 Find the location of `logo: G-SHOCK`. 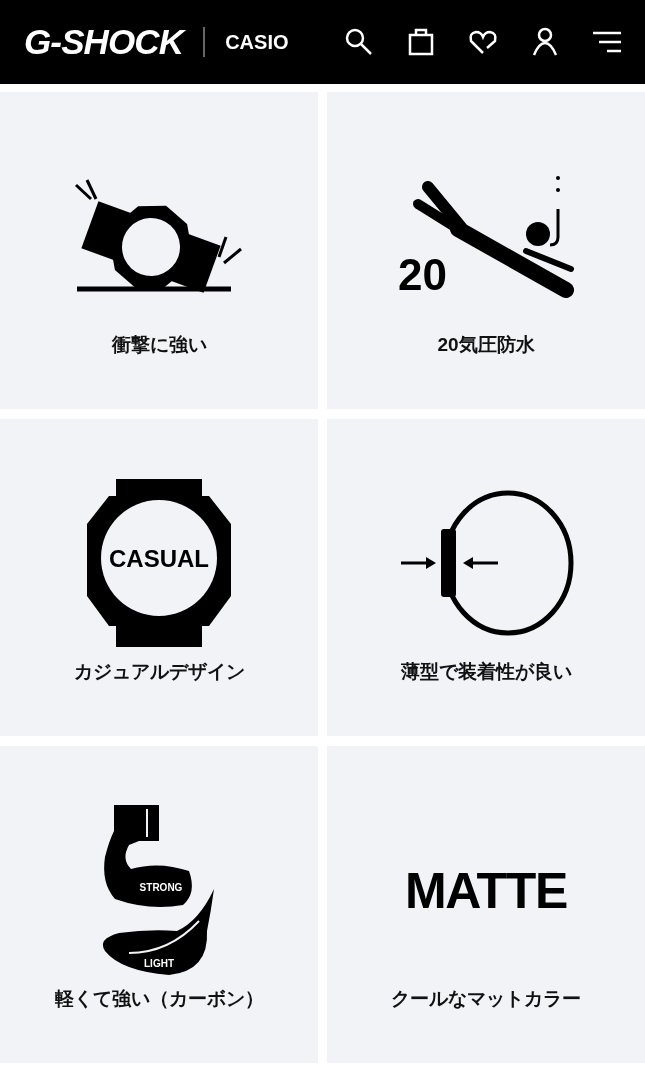

logo: G-SHOCK is located at coordinates (104, 42).